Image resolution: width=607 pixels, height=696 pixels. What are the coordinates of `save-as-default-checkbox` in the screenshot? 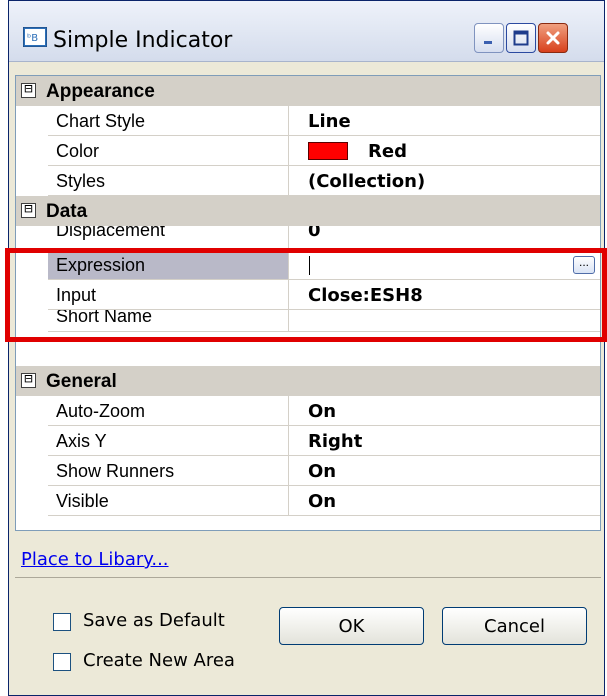 It's located at (62, 622).